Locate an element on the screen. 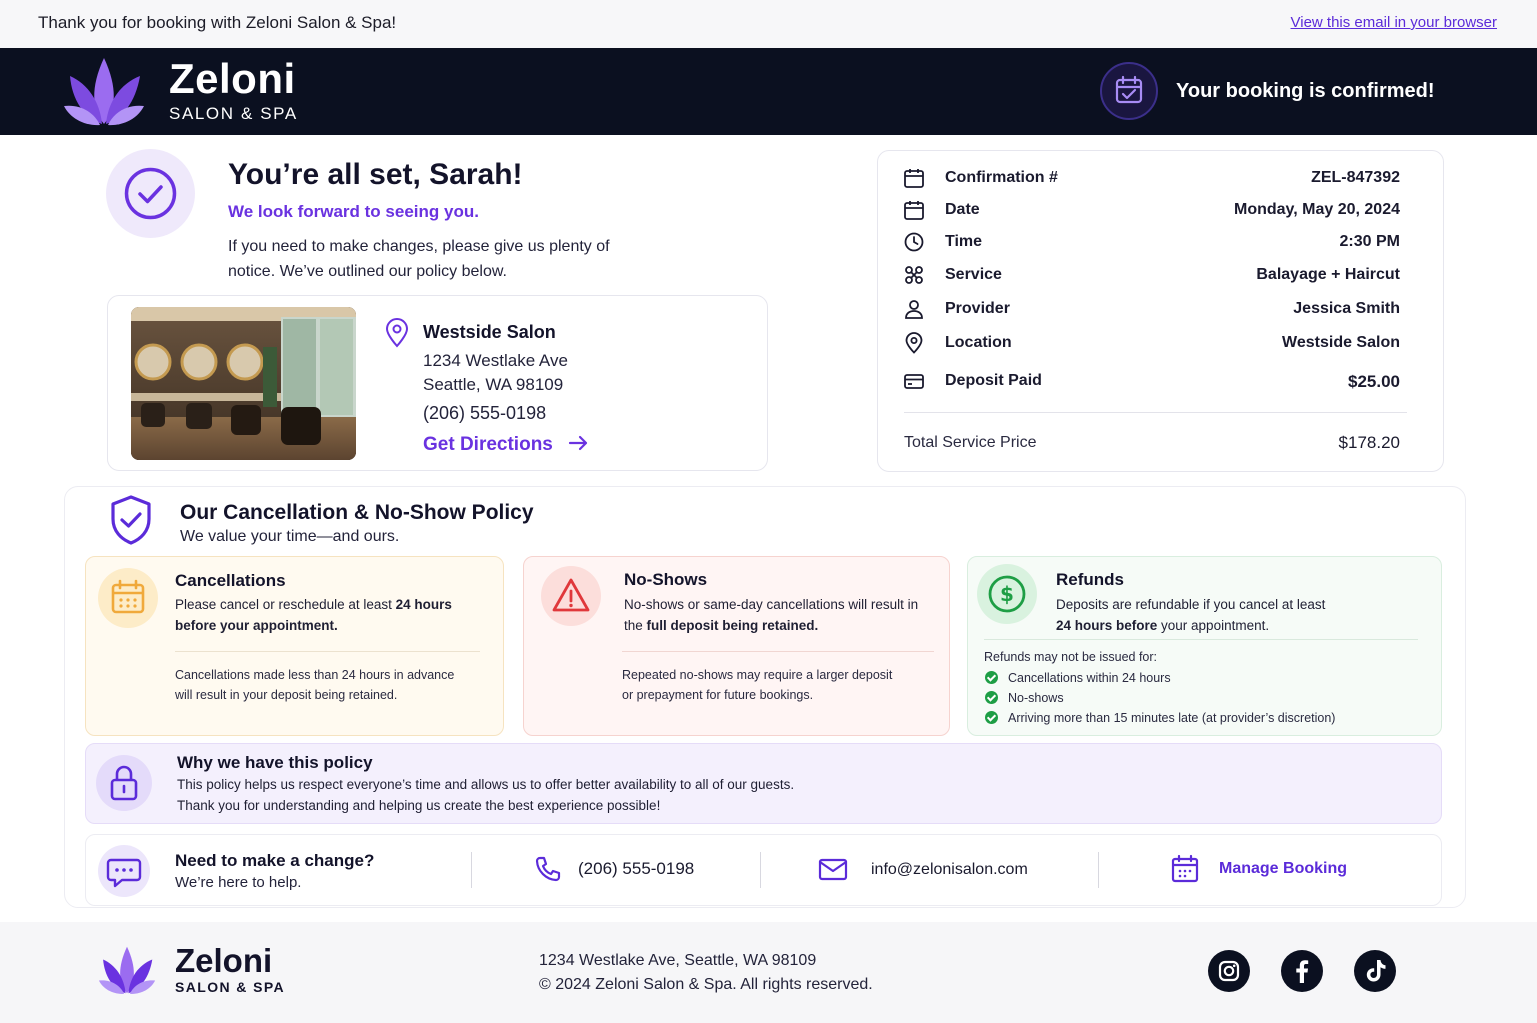  arrow-right-icon is located at coordinates (578, 443).